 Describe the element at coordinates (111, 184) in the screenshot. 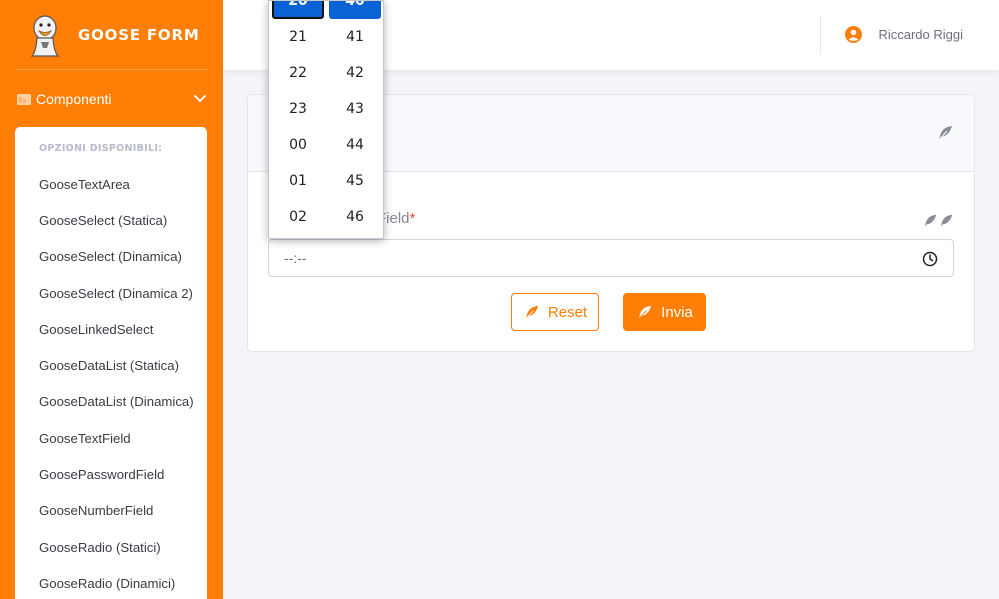

I see `submenu-item: GooseTextArea` at that location.